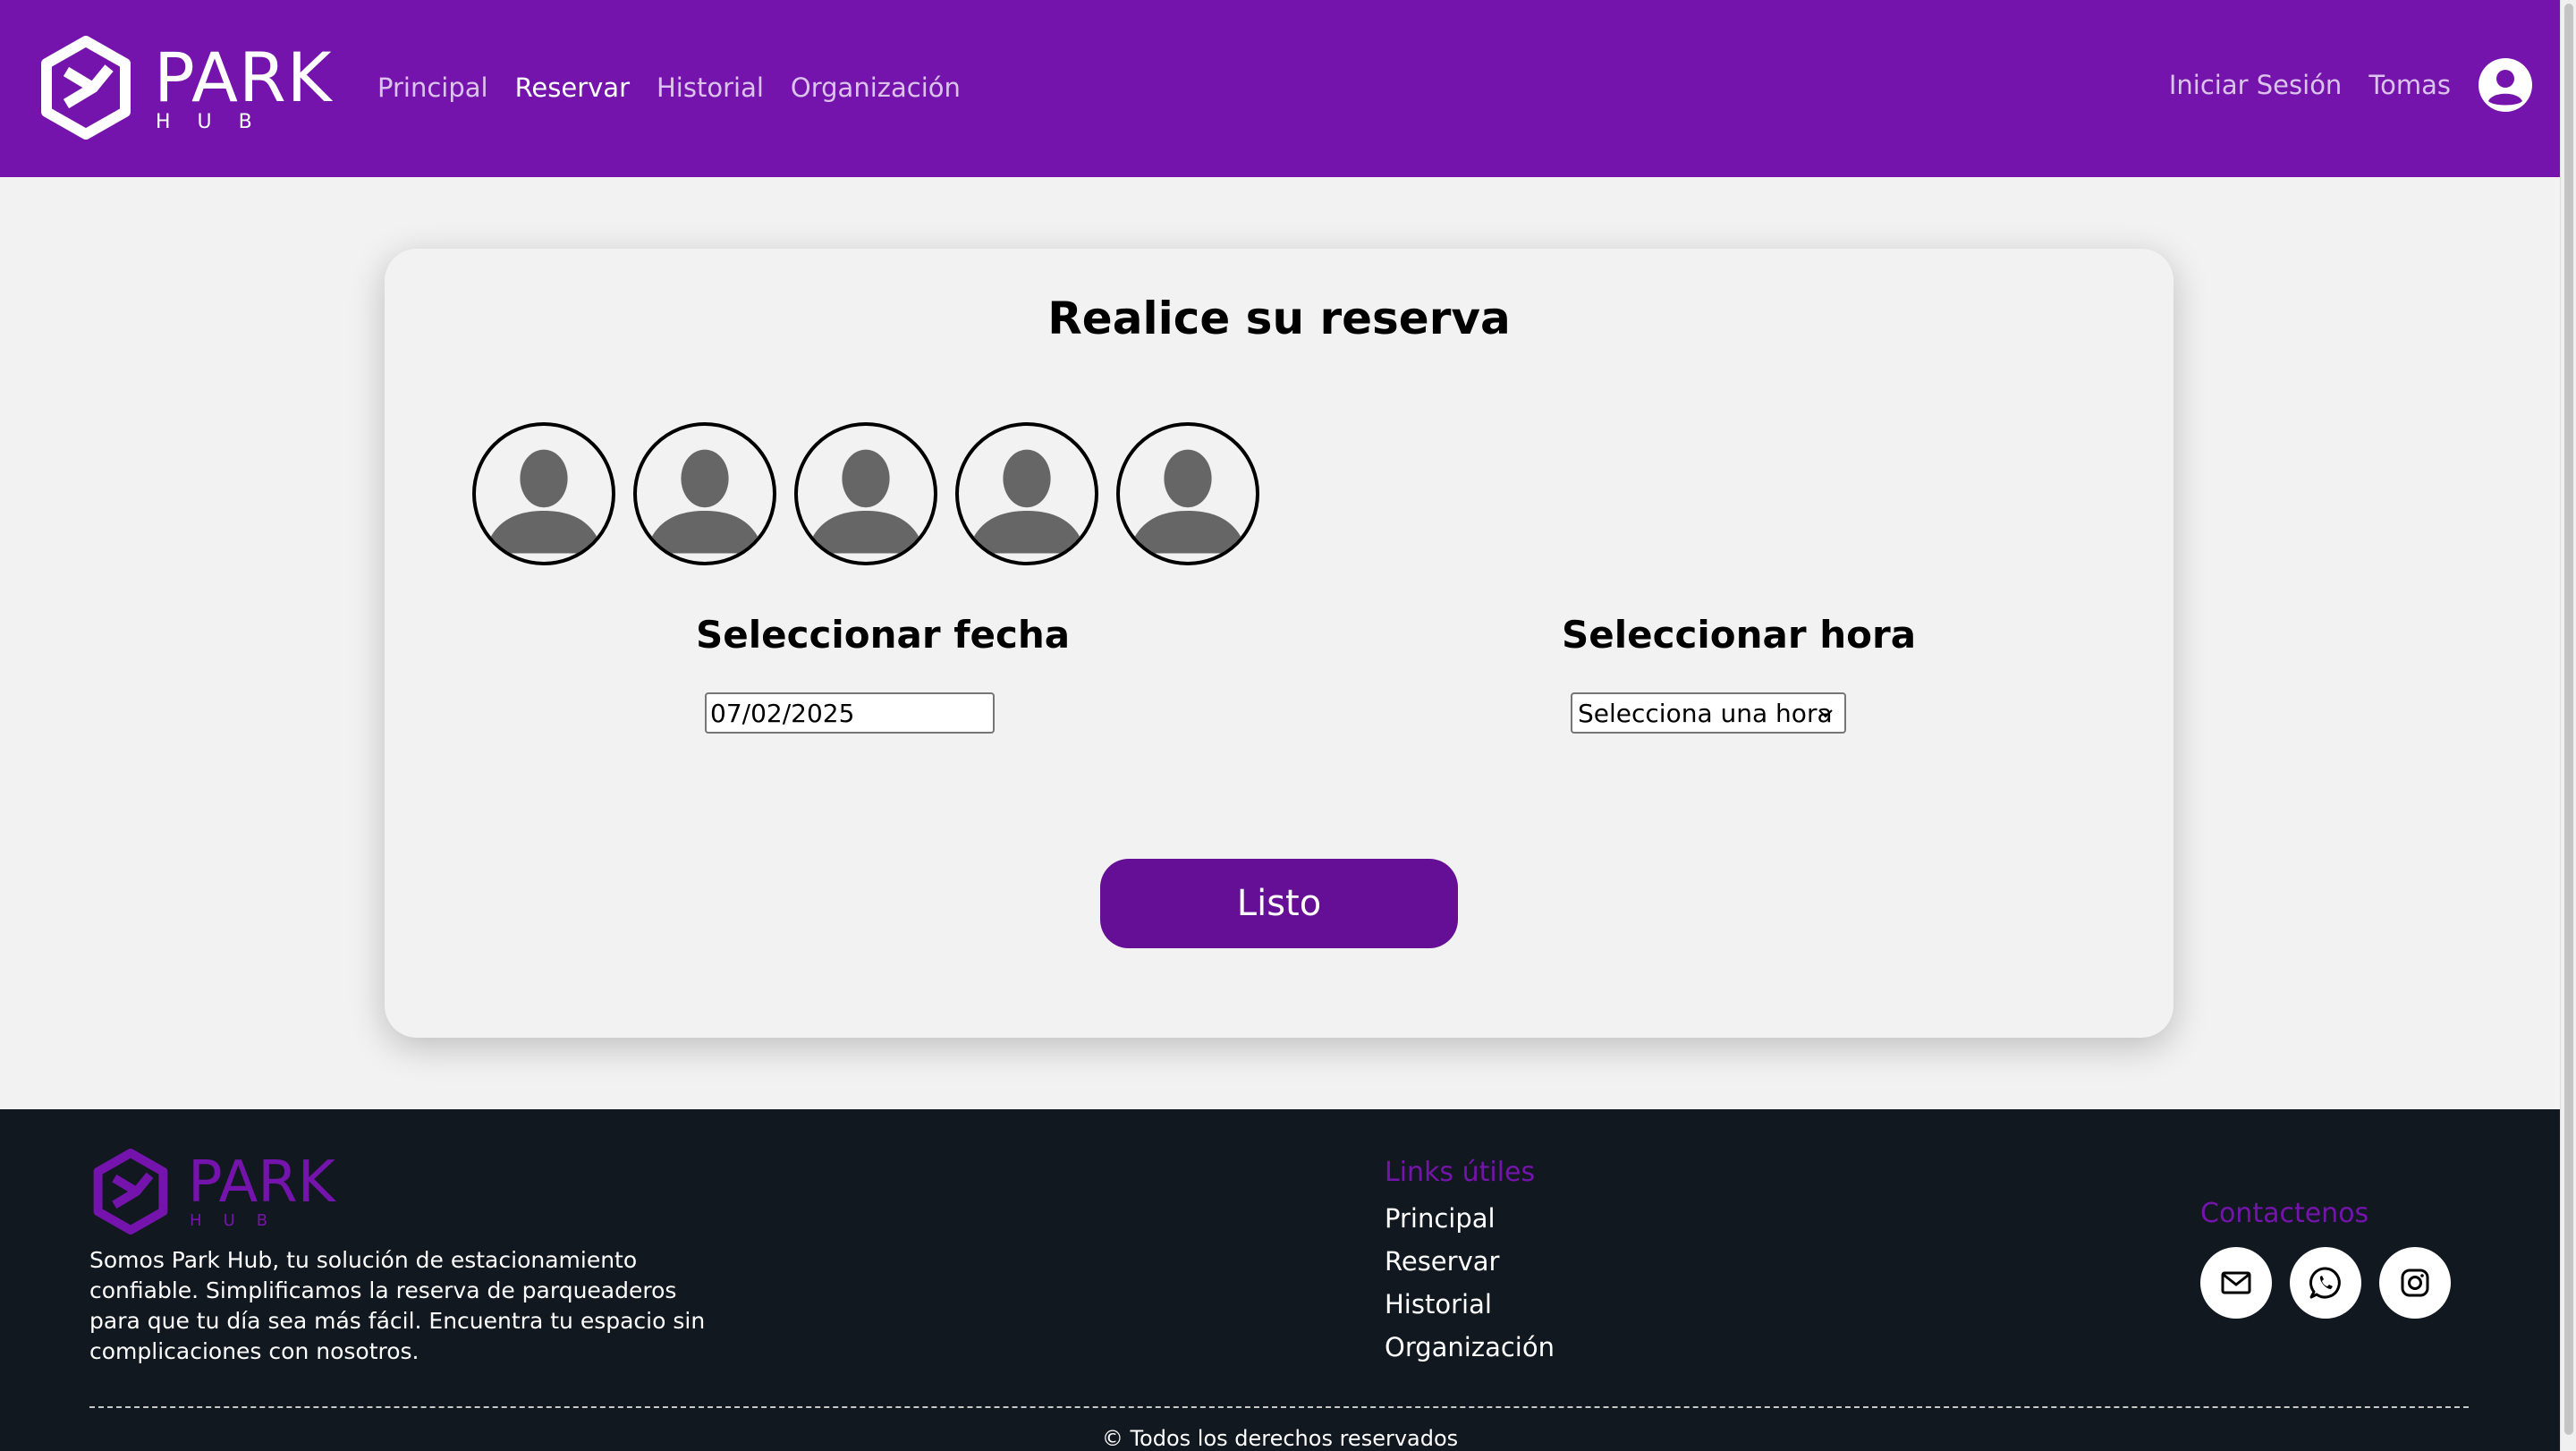 This screenshot has width=2576, height=1451. I want to click on mail-button, so click(2236, 1283).